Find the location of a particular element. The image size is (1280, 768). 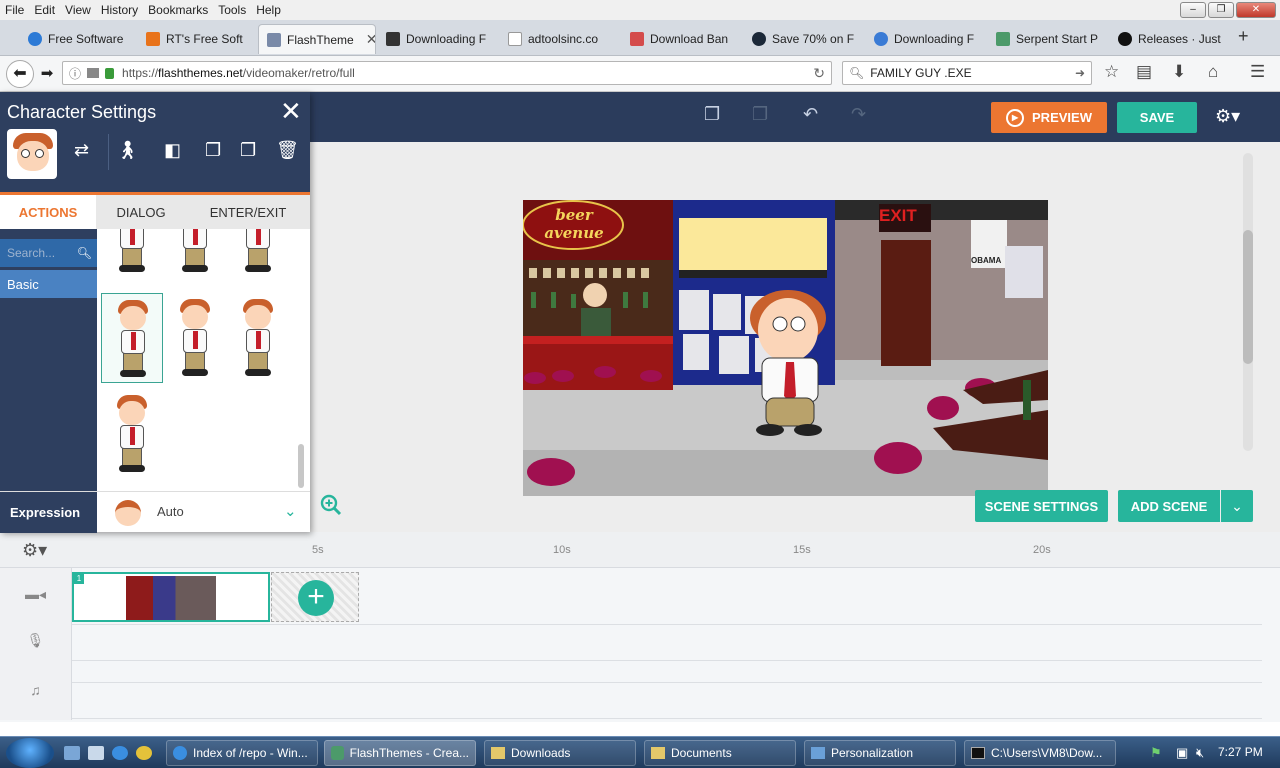

restore-button: ❐ is located at coordinates (1221, 10).